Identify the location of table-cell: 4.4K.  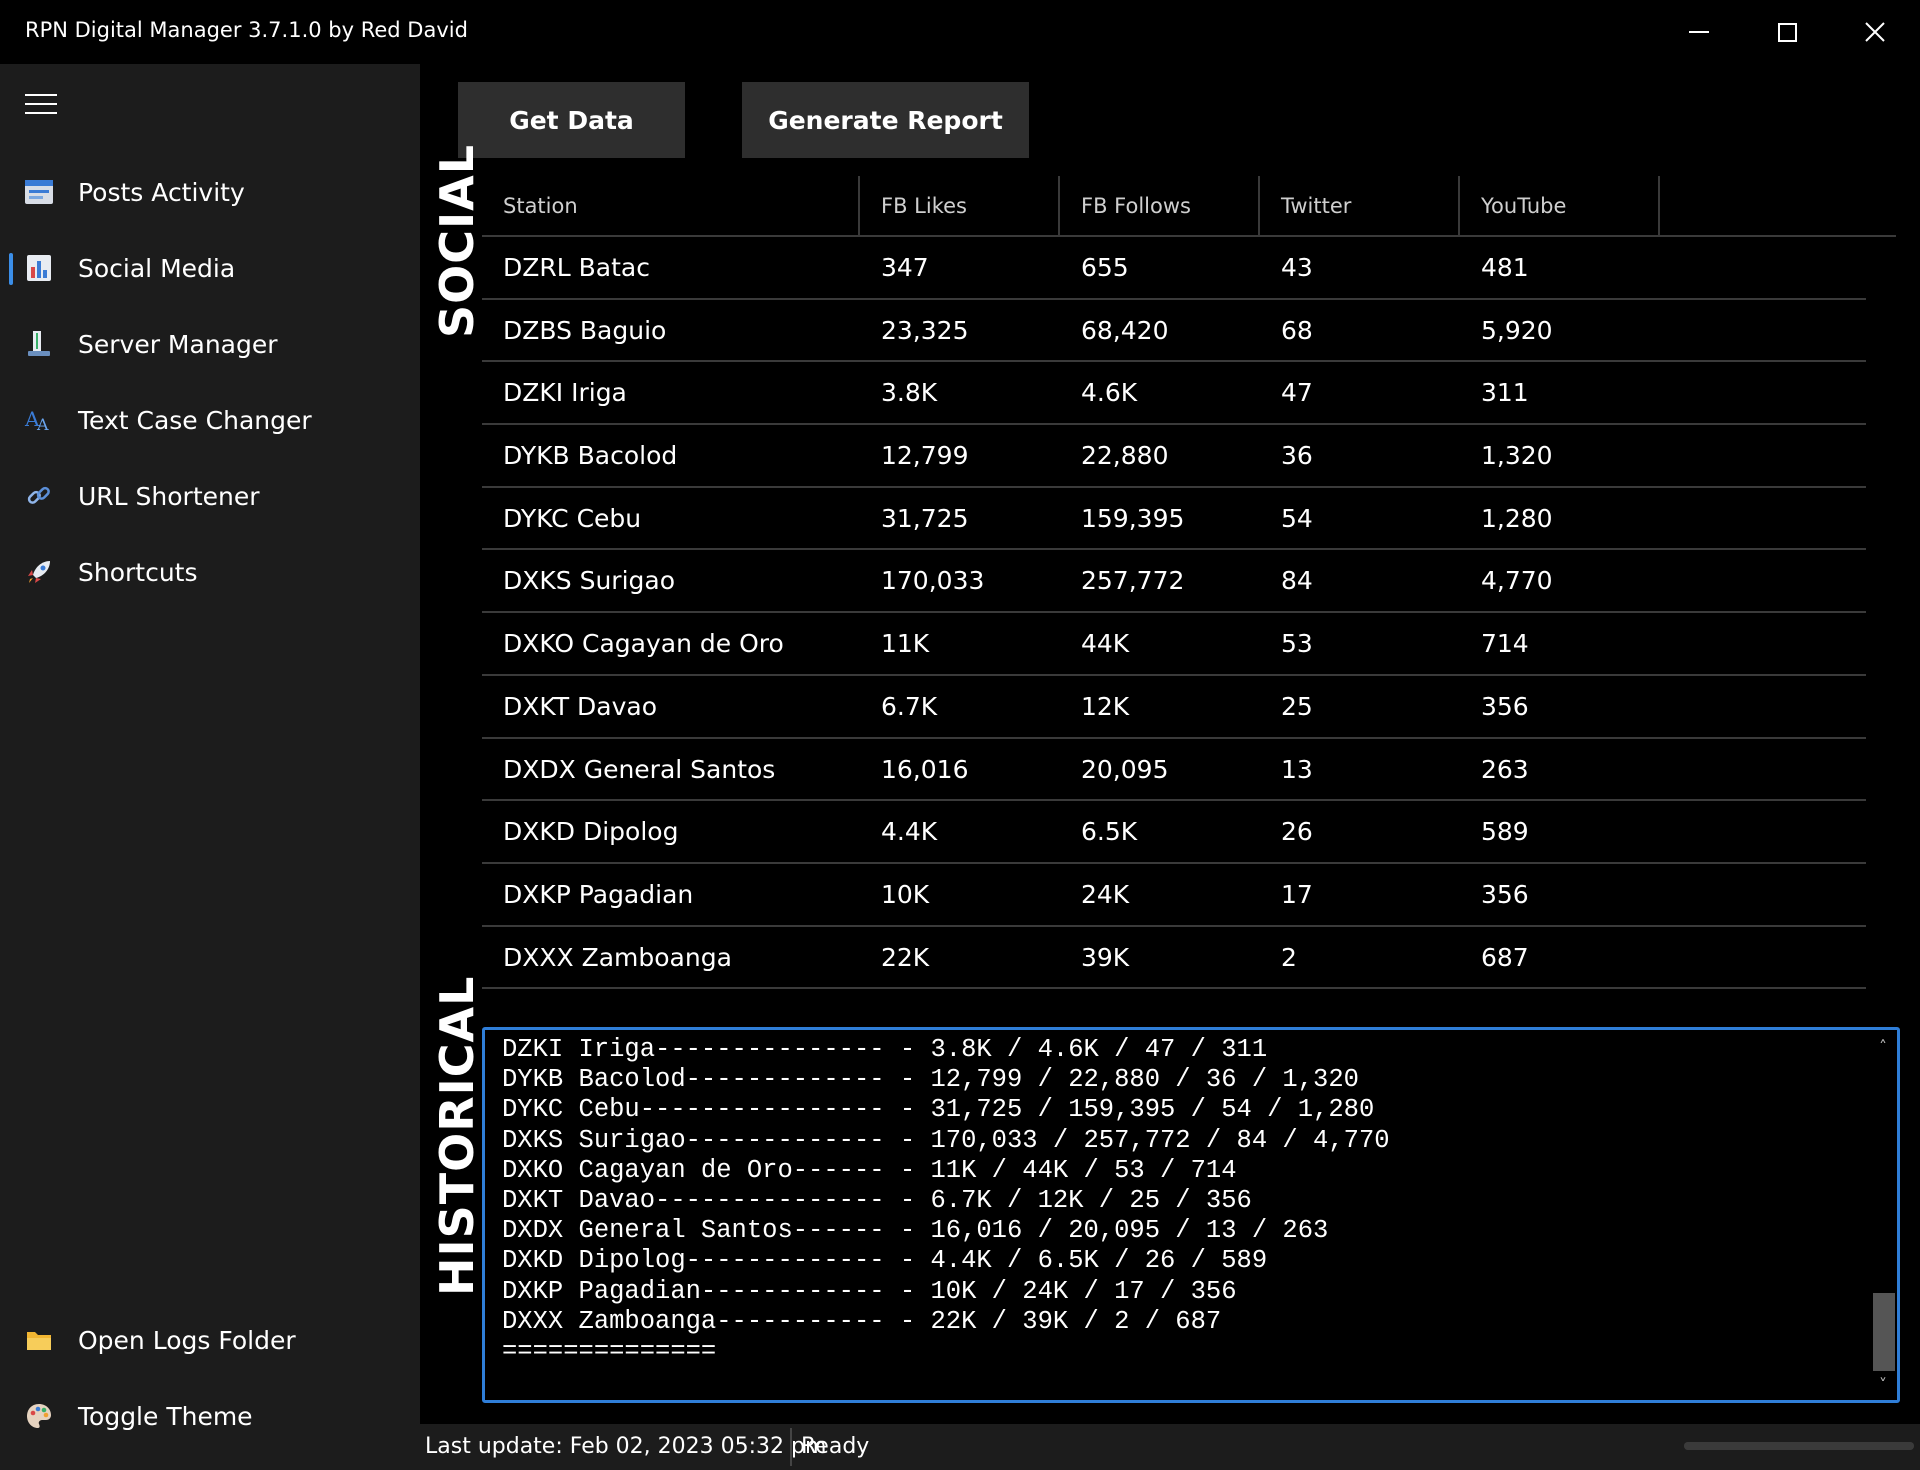
(909, 832).